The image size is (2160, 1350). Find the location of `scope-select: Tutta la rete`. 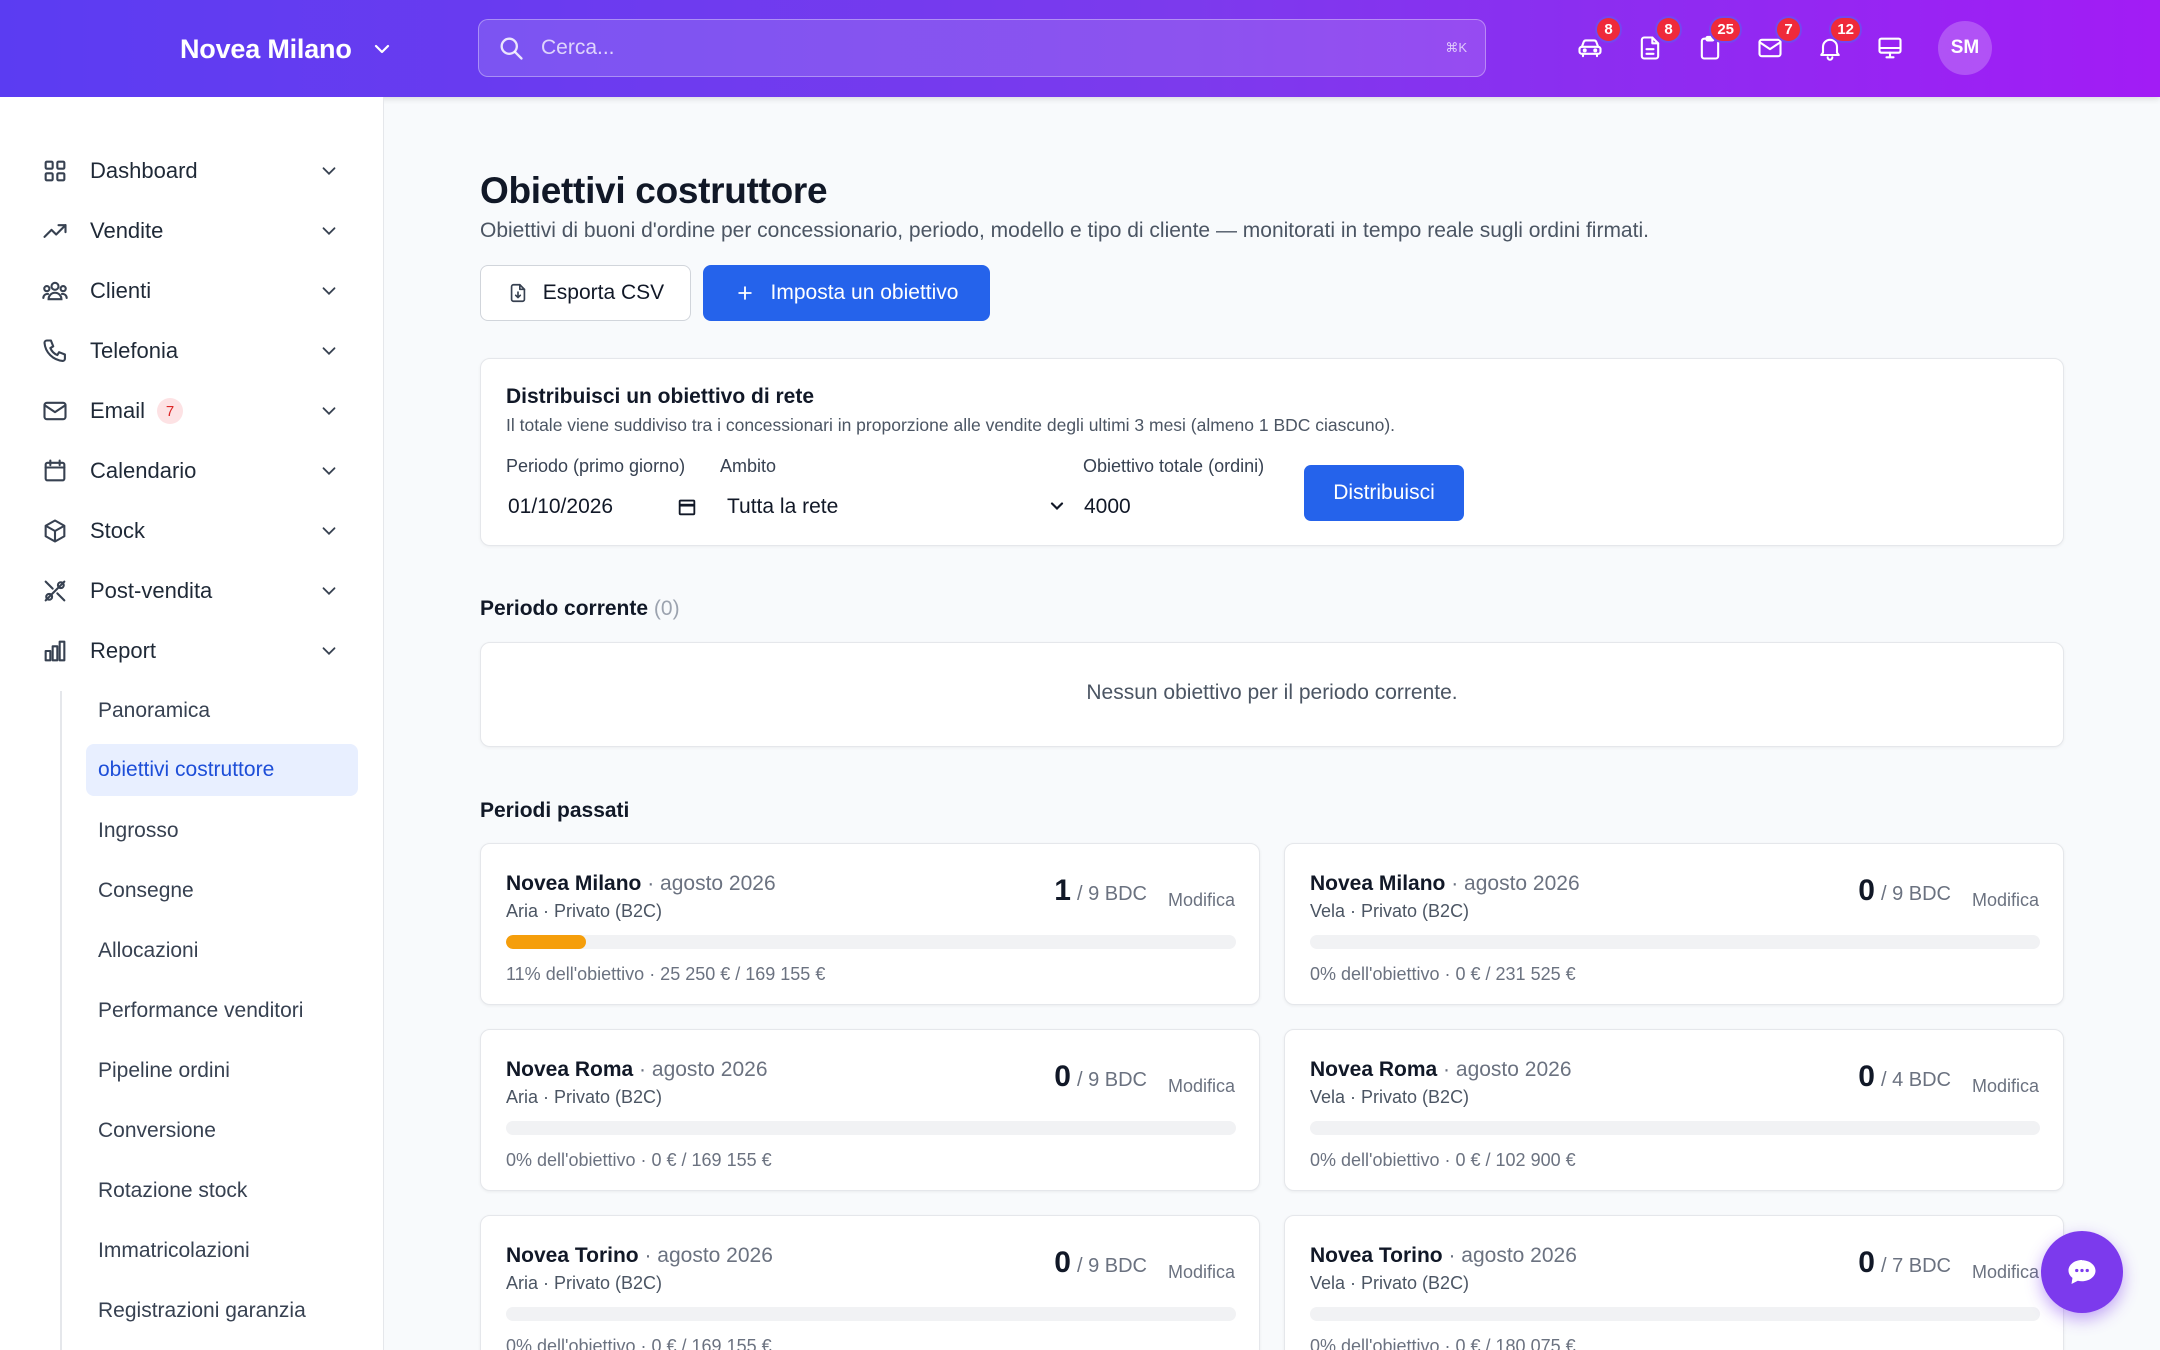

scope-select: Tutta la rete is located at coordinates (897, 507).